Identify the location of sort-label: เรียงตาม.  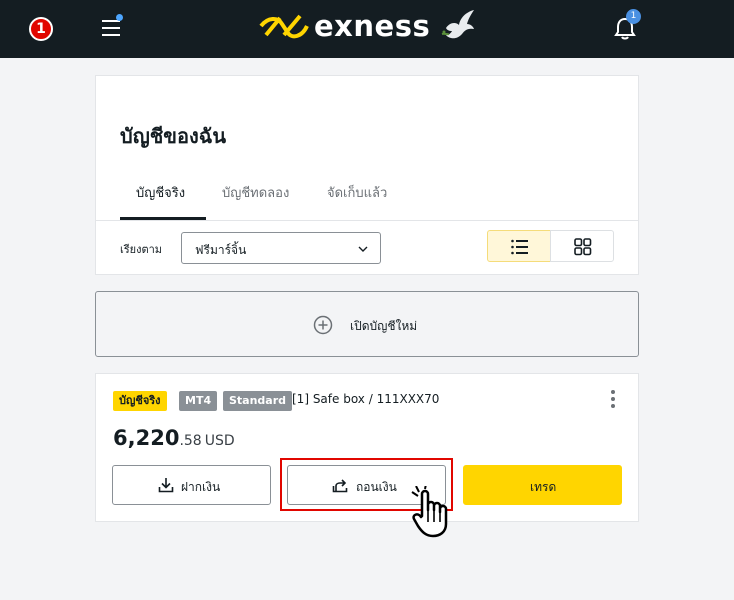
(141, 249).